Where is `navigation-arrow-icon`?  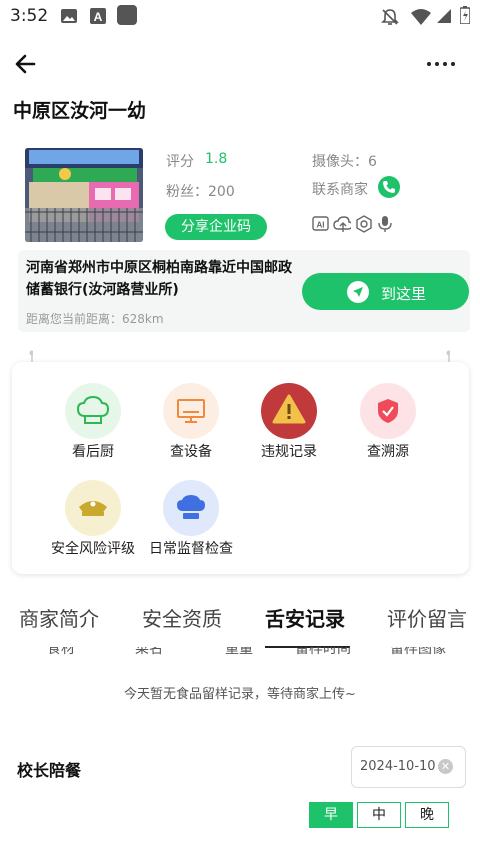
navigation-arrow-icon is located at coordinates (358, 292).